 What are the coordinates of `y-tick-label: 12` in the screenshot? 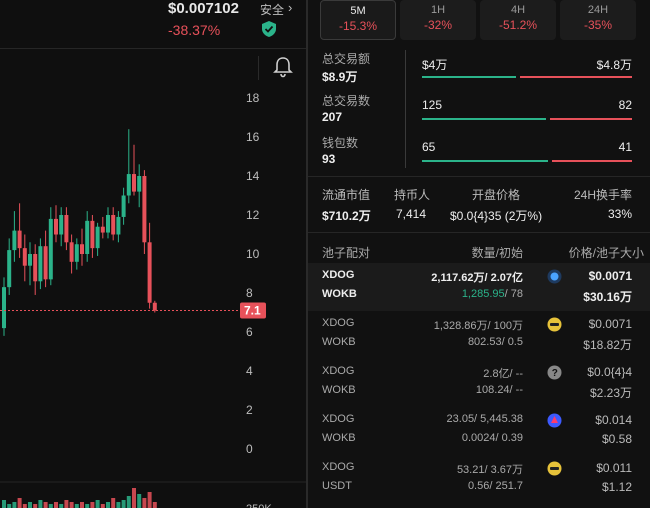 It's located at (253, 215).